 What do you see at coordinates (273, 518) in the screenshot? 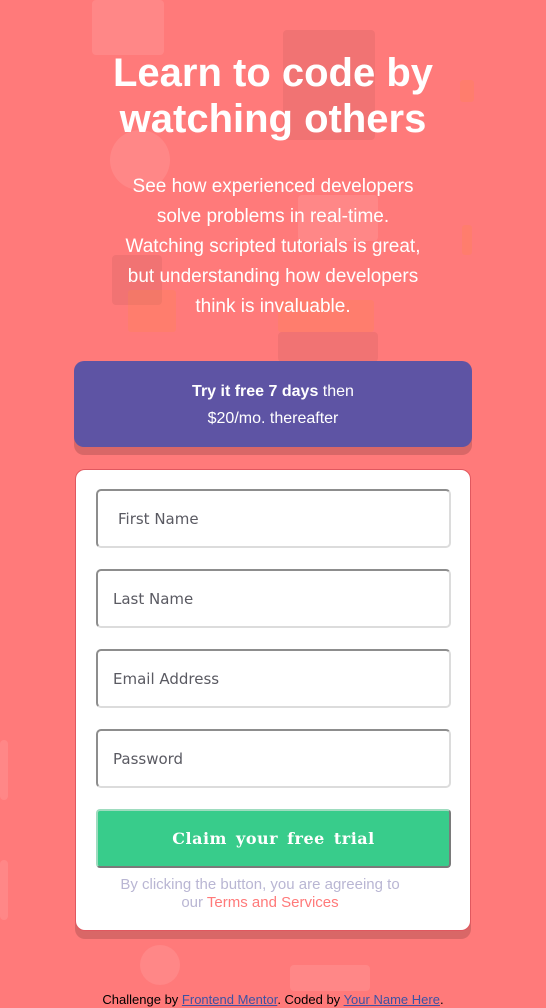
I see `first-name-input` at bounding box center [273, 518].